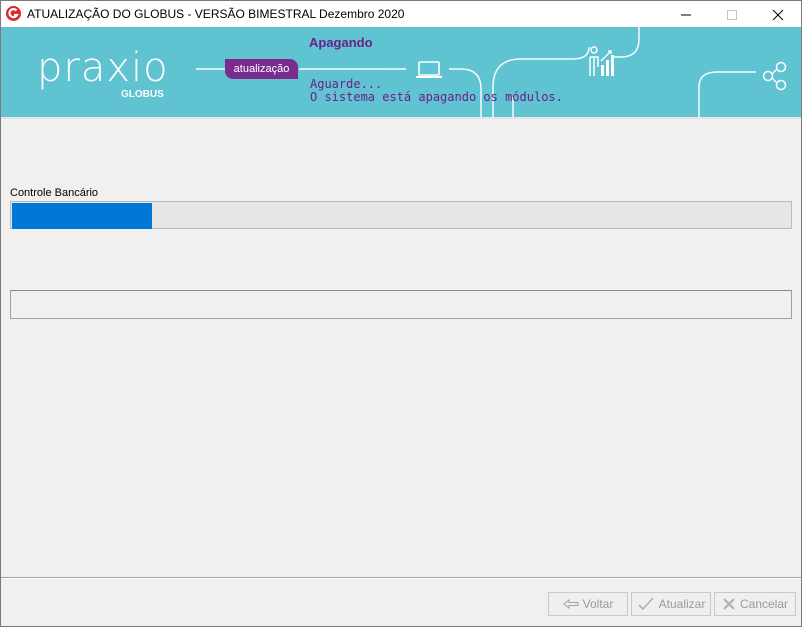  I want to click on globus-logo-text: GLOBUS, so click(142, 94).